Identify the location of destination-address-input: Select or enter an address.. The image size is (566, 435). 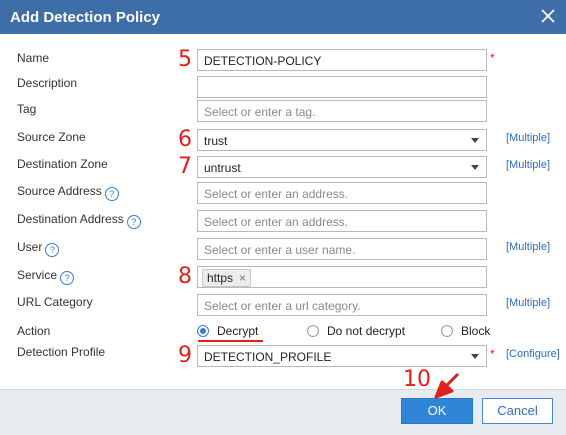
(342, 221).